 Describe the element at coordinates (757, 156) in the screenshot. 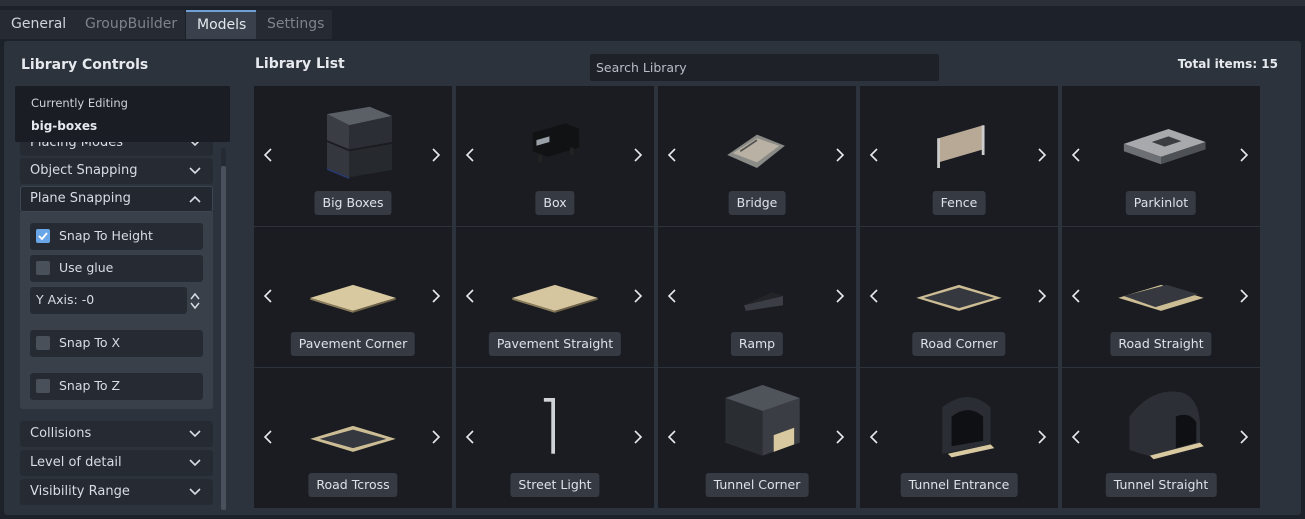

I see `library-item: Bridge` at that location.